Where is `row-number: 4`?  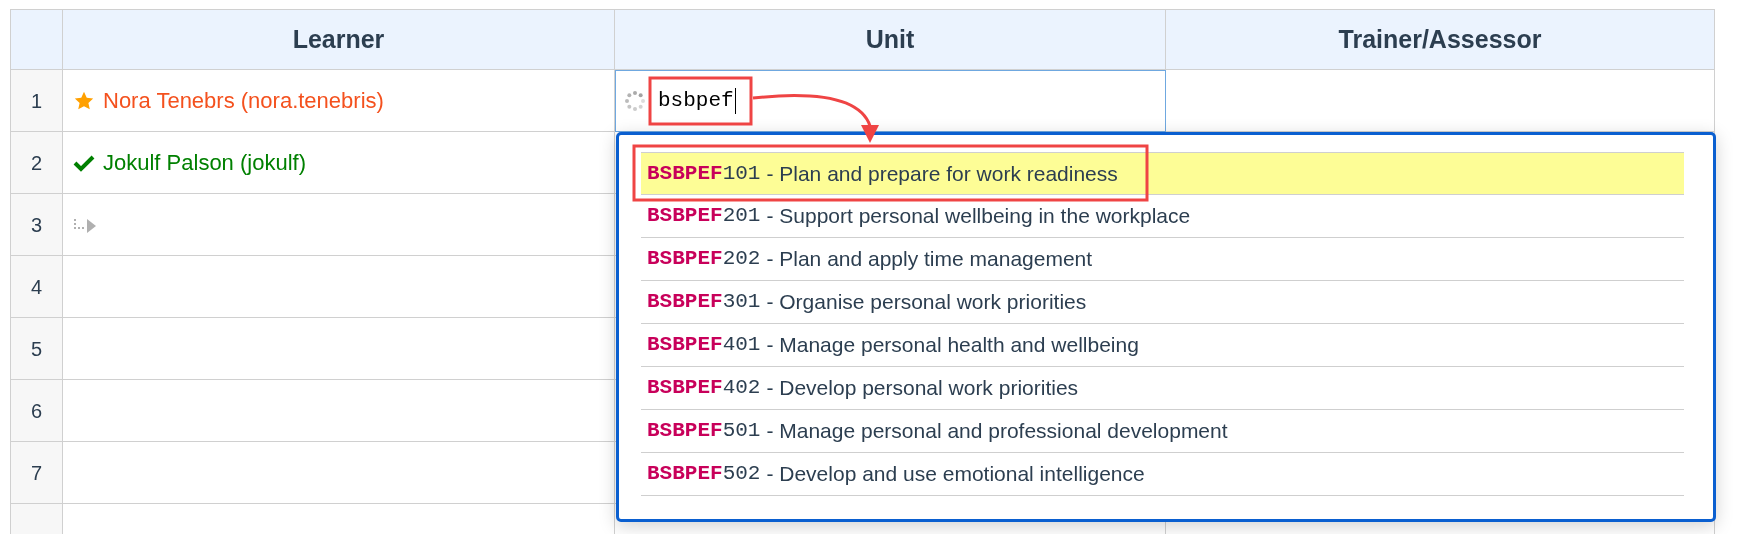 row-number: 4 is located at coordinates (37, 287).